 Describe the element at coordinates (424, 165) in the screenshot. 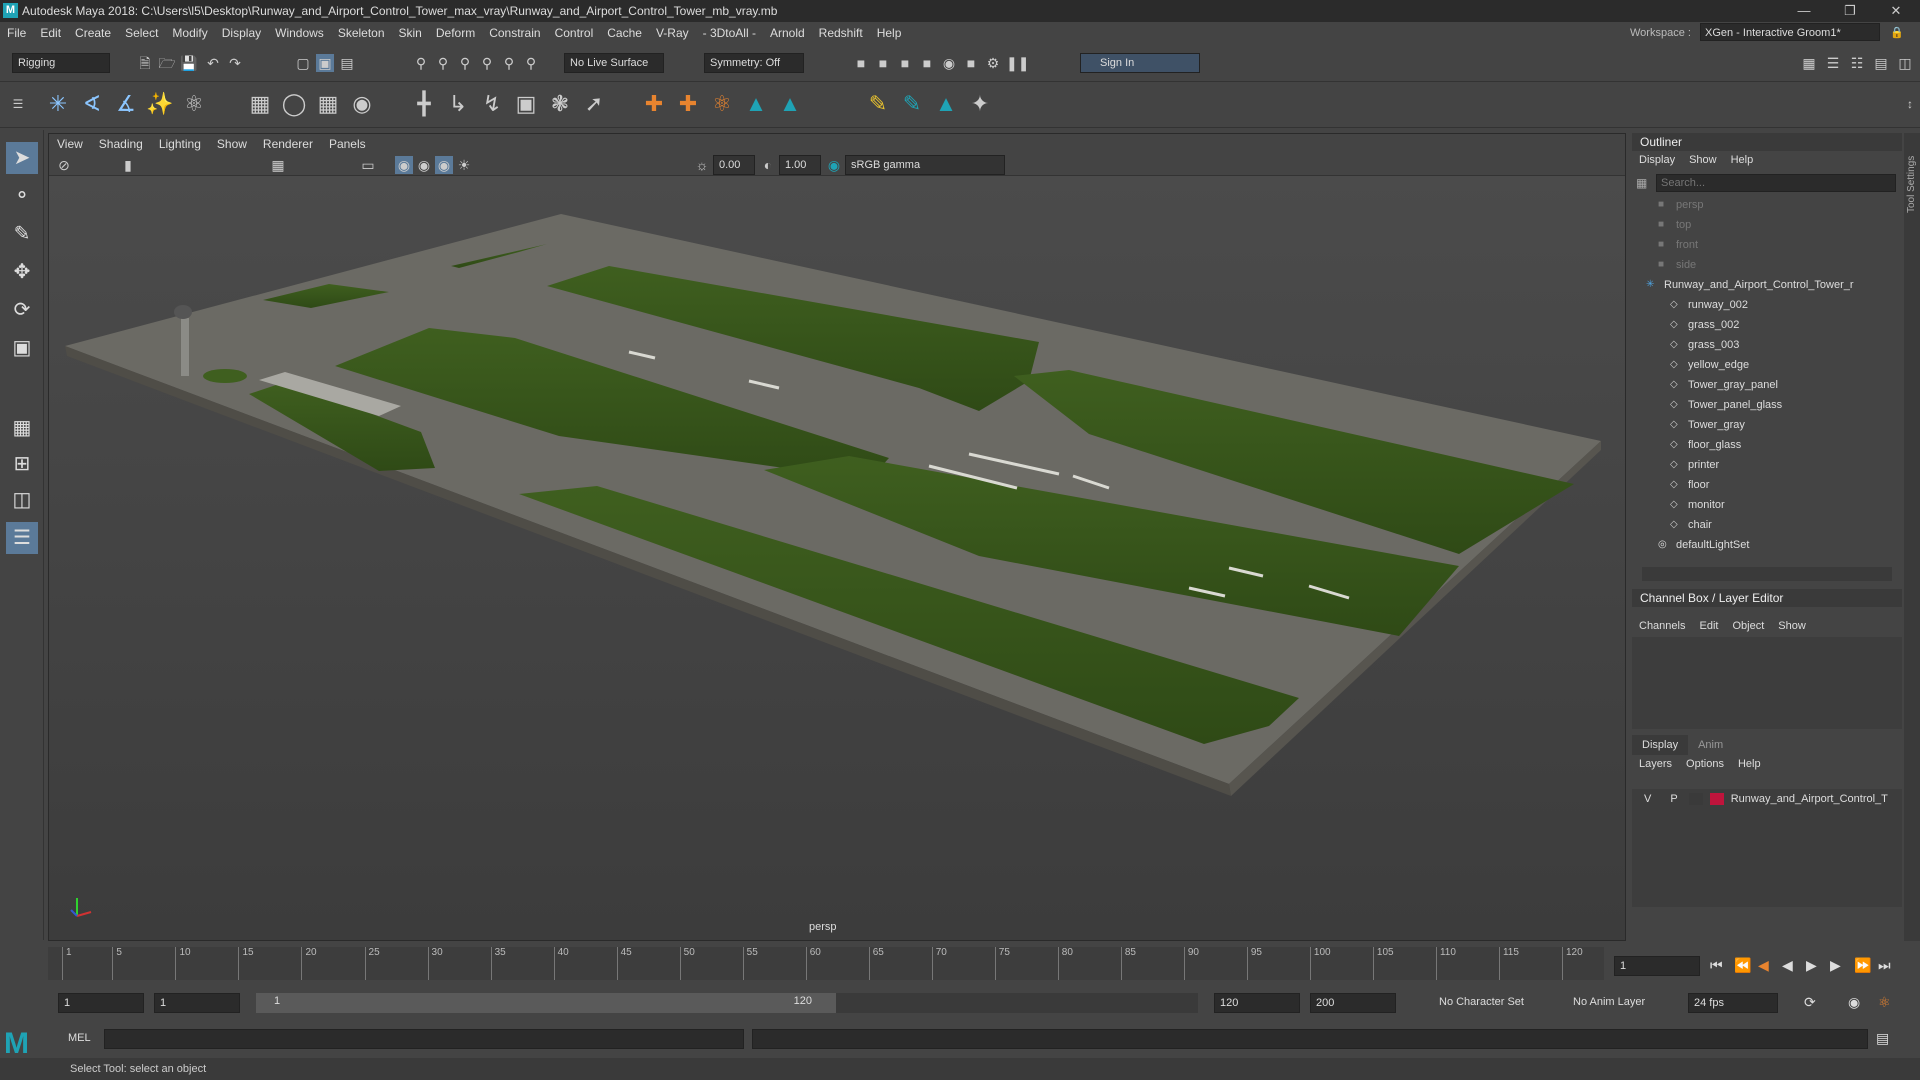

I see `textured-icon: ◉` at that location.